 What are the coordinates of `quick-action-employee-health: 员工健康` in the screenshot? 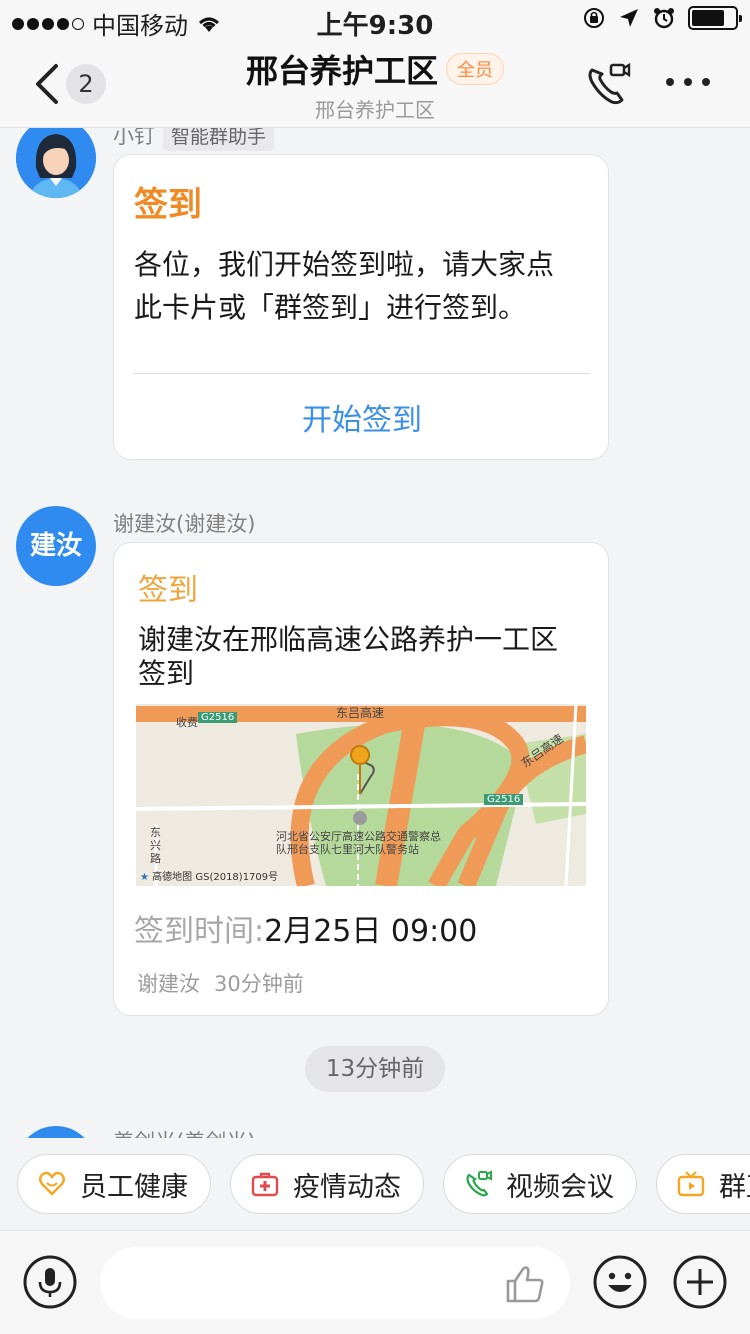 It's located at (114, 1184).